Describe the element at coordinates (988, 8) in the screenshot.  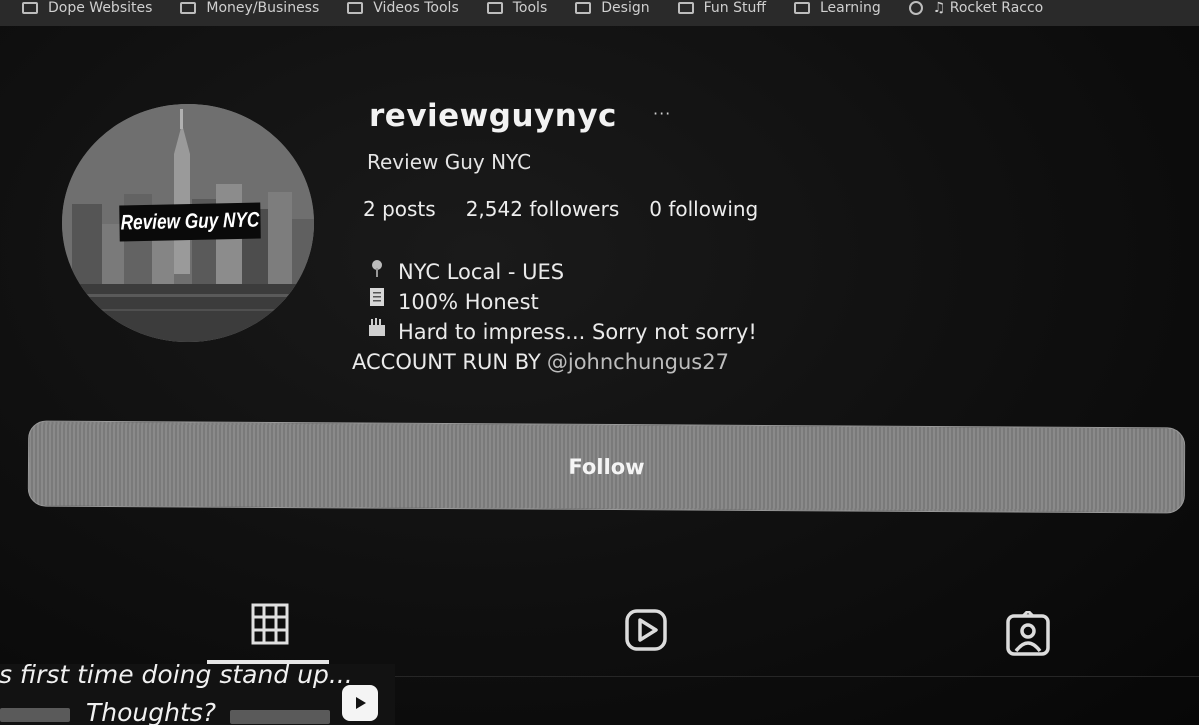
I see `bookmark-label: ♫ Rocket Racco` at that location.